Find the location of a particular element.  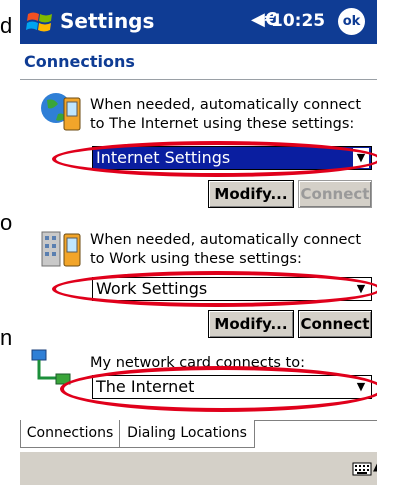

windows-flag-icon is located at coordinates (40, 22).